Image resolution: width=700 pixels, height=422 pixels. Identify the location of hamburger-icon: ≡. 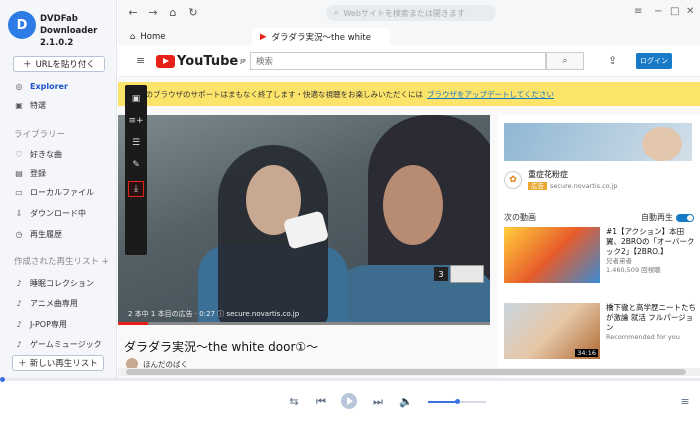
(140, 60).